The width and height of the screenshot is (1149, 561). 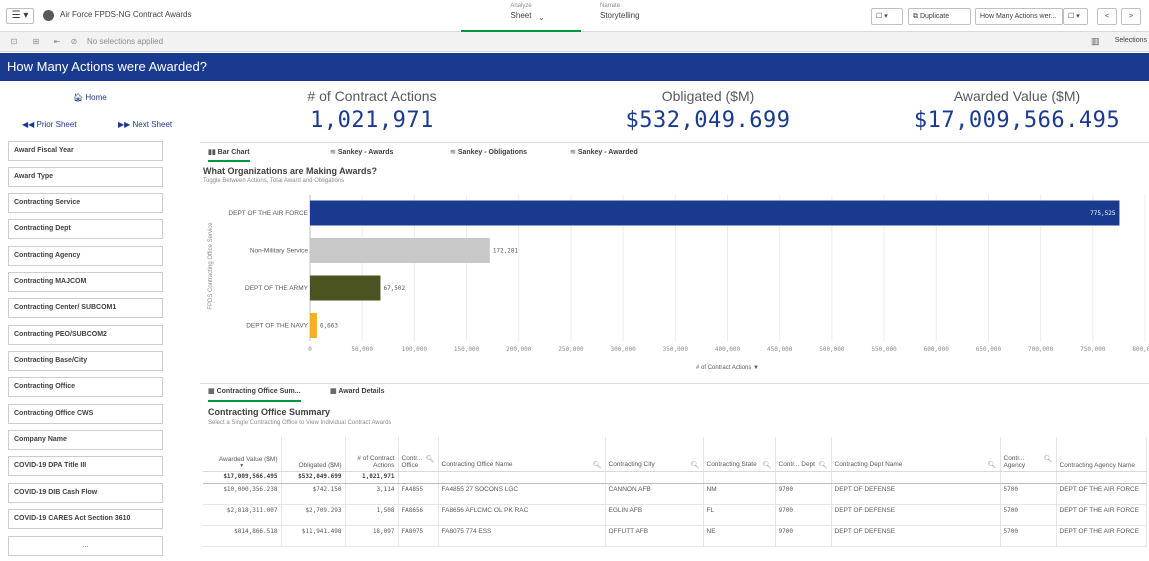 I want to click on table-cell: $10,000,356.238, so click(x=242, y=494).